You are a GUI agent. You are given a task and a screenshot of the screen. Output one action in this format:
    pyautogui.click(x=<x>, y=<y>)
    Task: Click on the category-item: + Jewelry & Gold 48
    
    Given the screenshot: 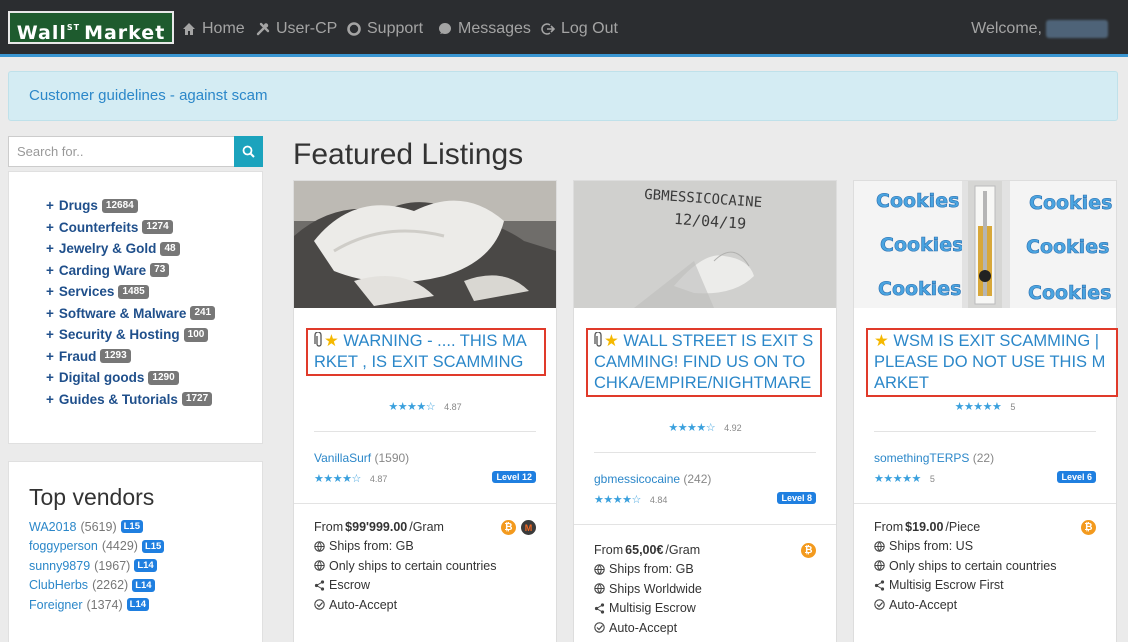 What is the action you would take?
    pyautogui.click(x=130, y=249)
    